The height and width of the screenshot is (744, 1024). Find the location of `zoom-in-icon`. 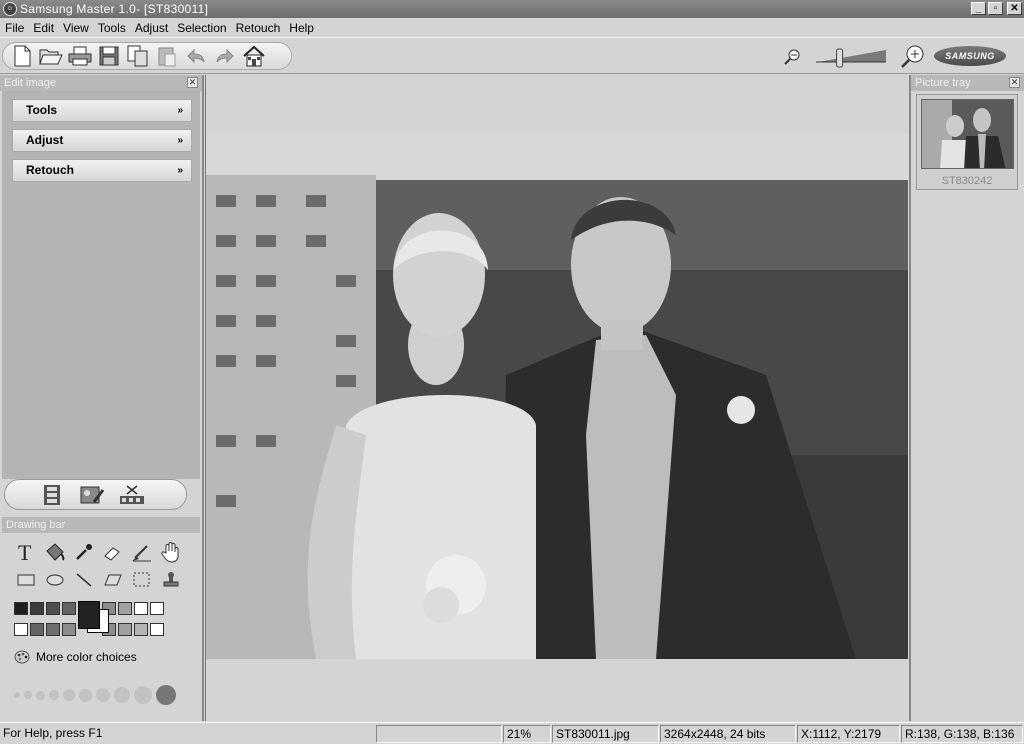

zoom-in-icon is located at coordinates (912, 56).